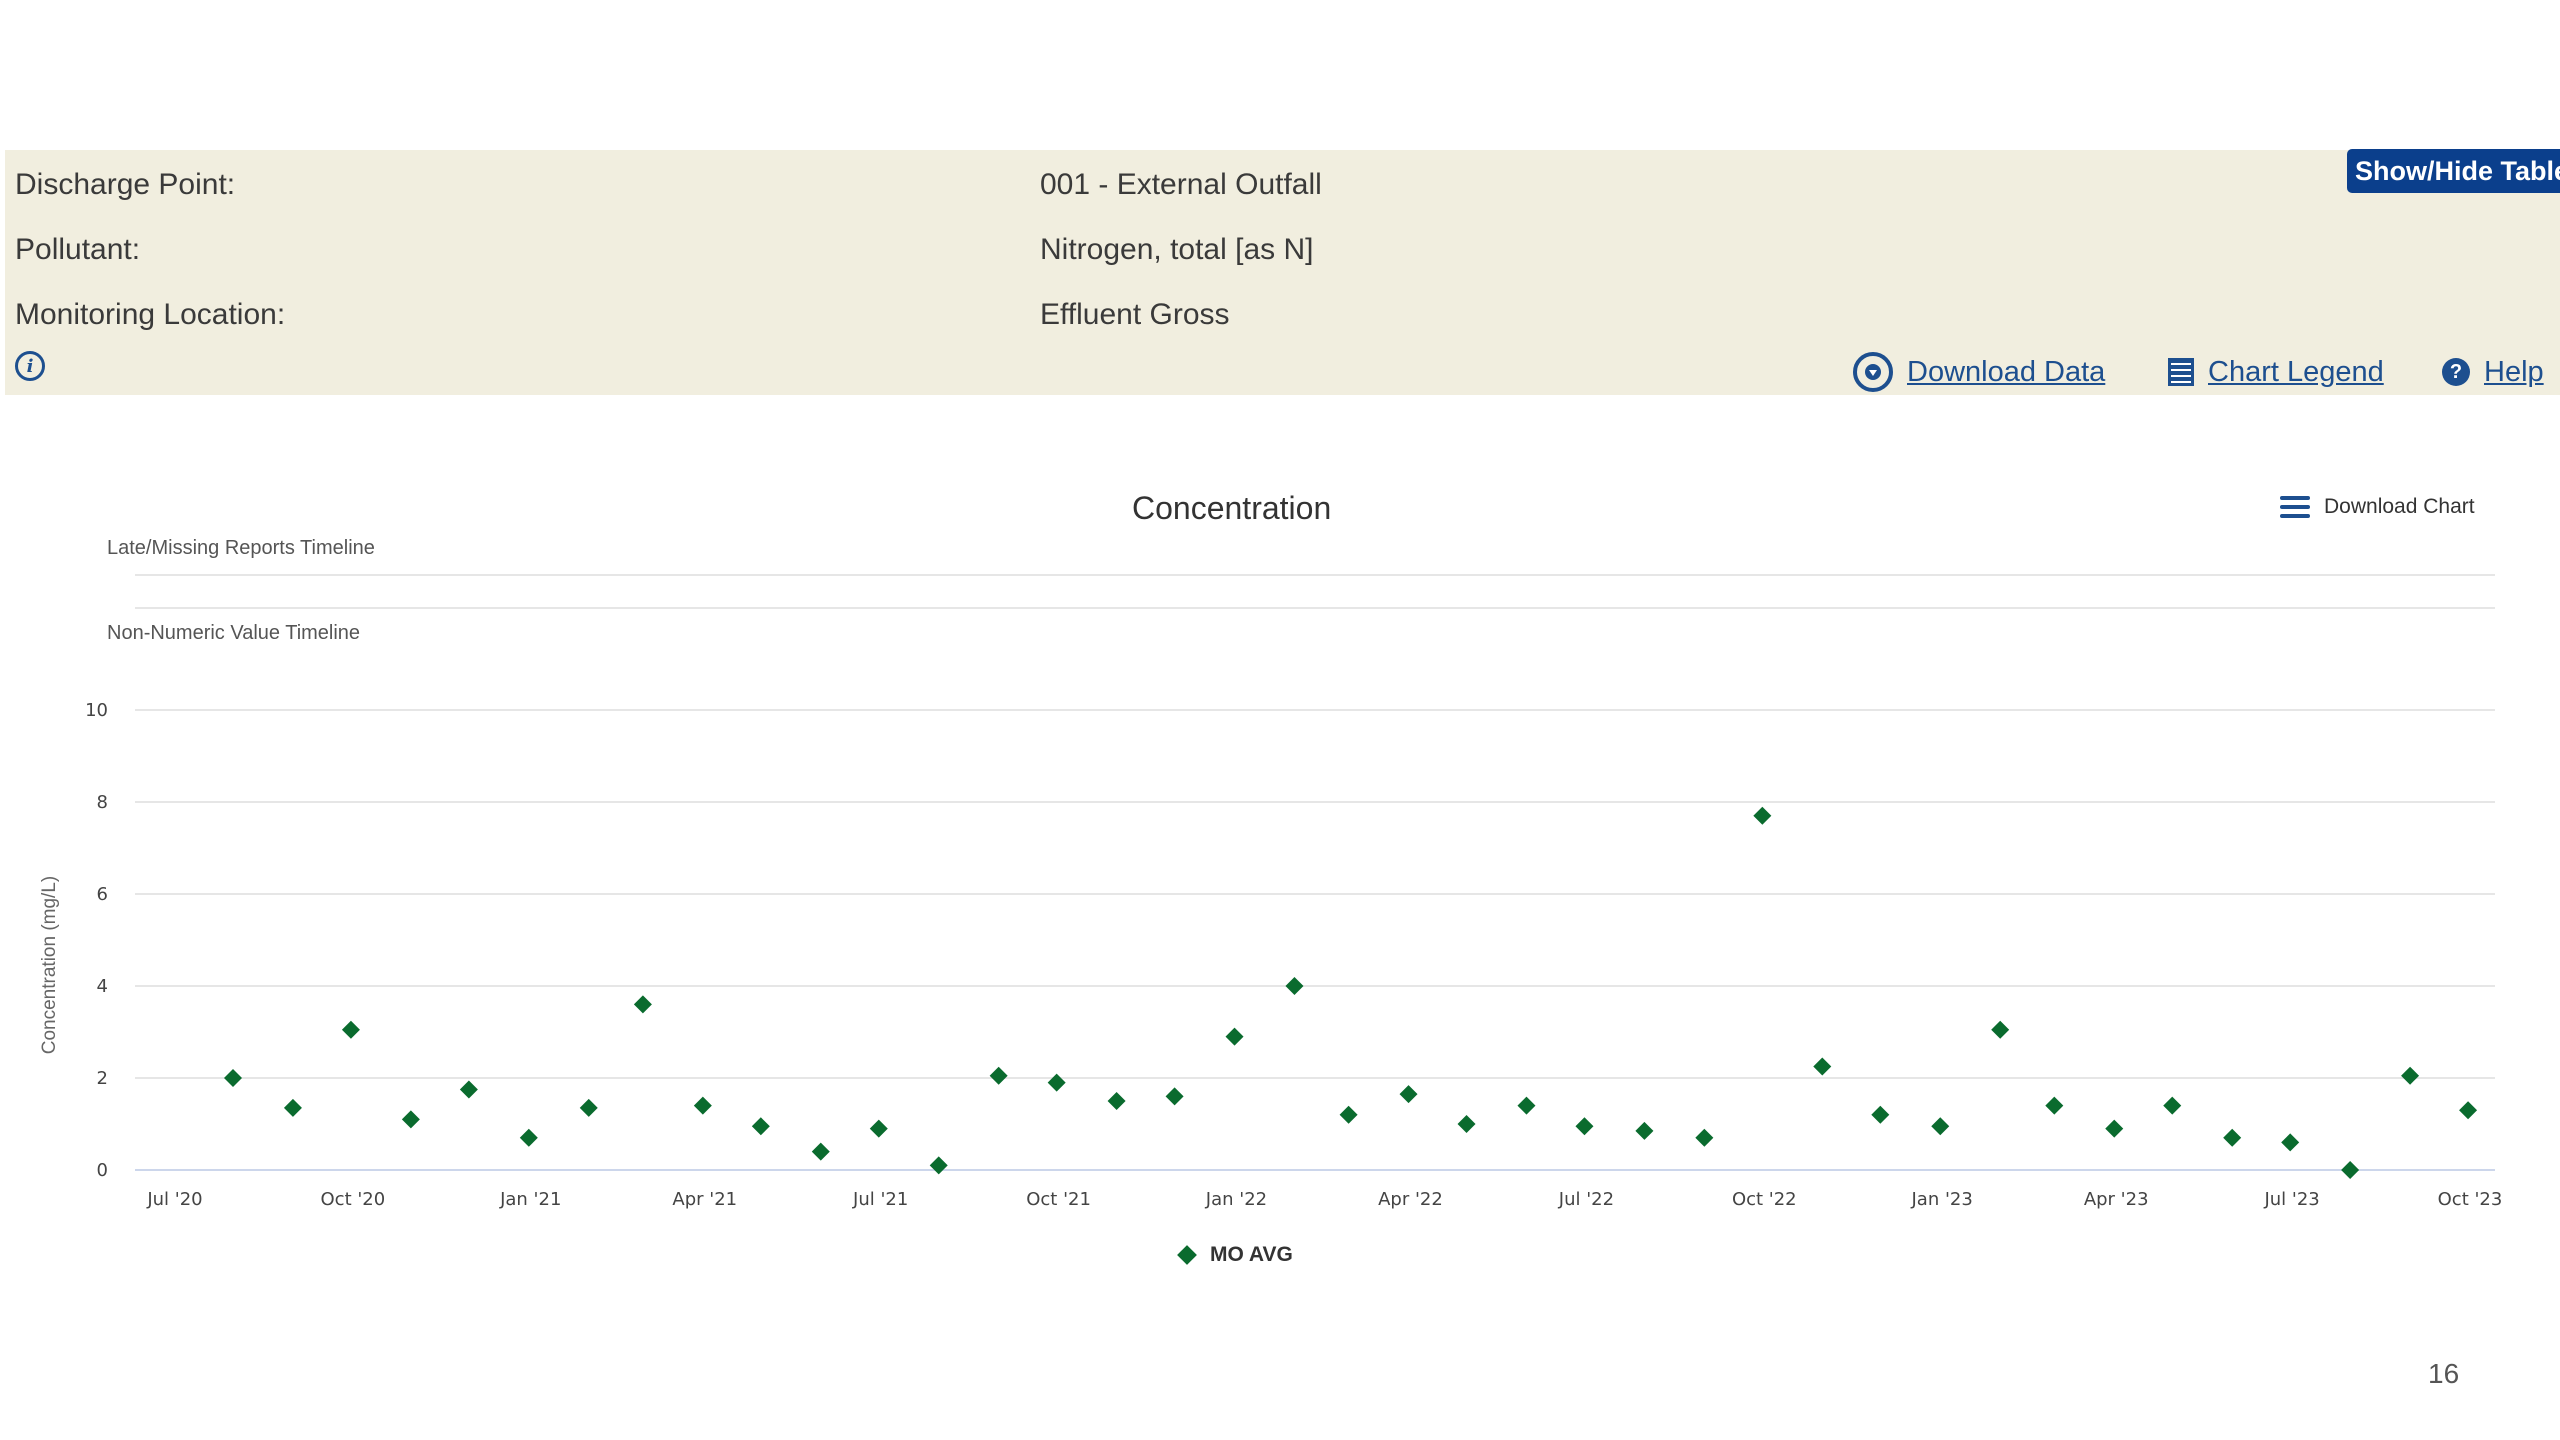  Describe the element at coordinates (1410, 1199) in the screenshot. I see `x-tick-label: Apr '22` at that location.